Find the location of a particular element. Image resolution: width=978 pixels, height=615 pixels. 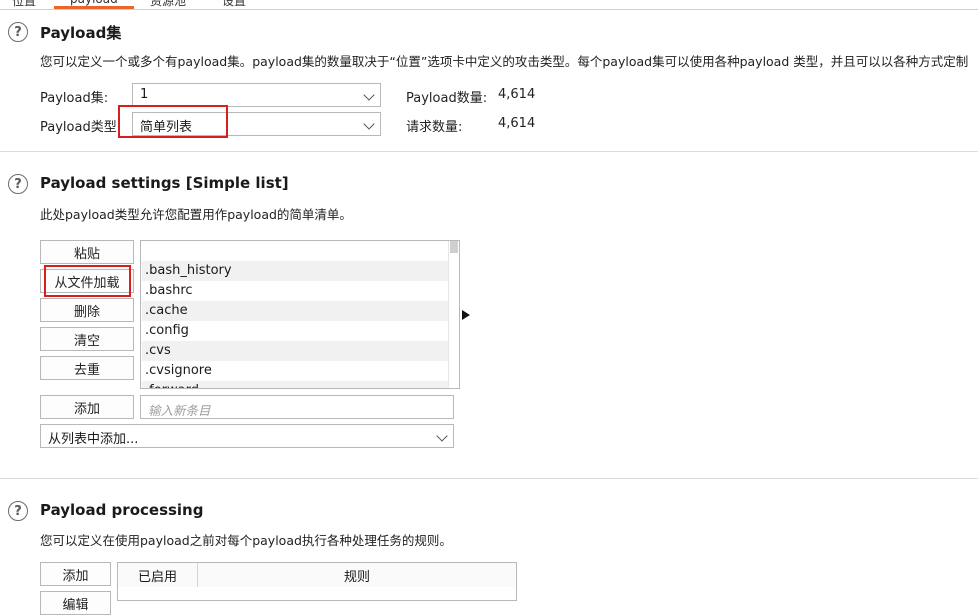

payload-processing-description: 您可以定义在使用payload之前对每个payload执行各种处理任务的规则。 is located at coordinates (246, 540).